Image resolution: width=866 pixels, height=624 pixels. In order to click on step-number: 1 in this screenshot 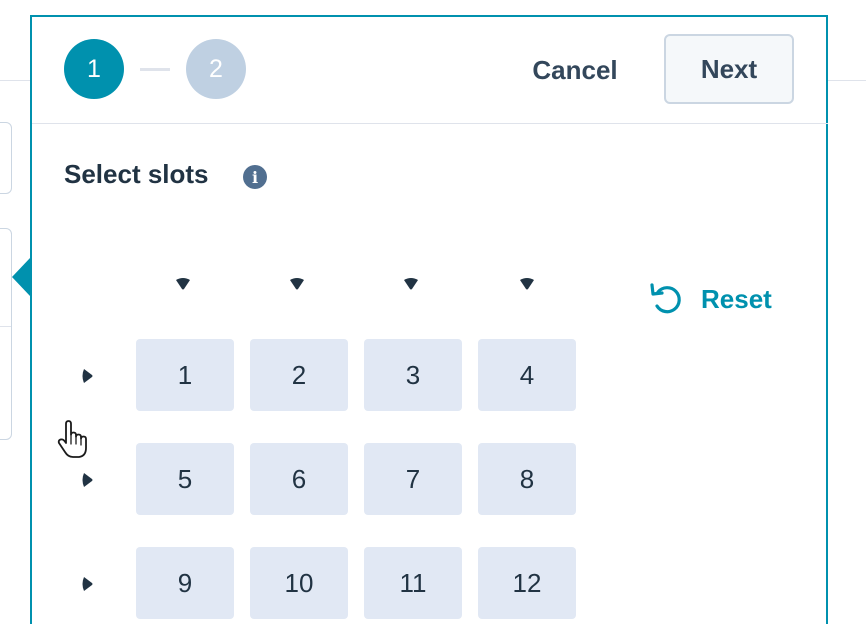, I will do `click(94, 68)`.